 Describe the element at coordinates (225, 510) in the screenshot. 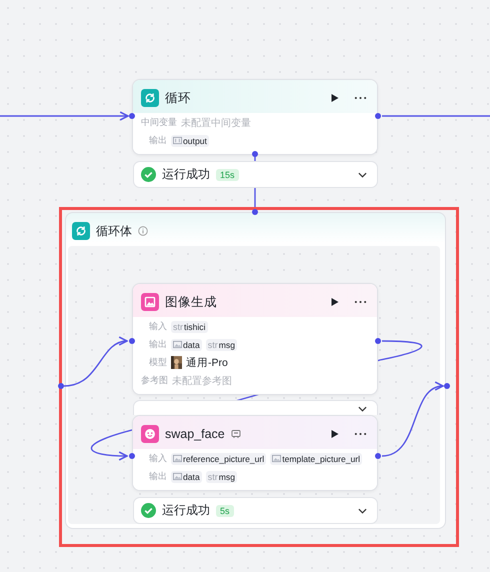

I see `duration-tag: 5s` at that location.